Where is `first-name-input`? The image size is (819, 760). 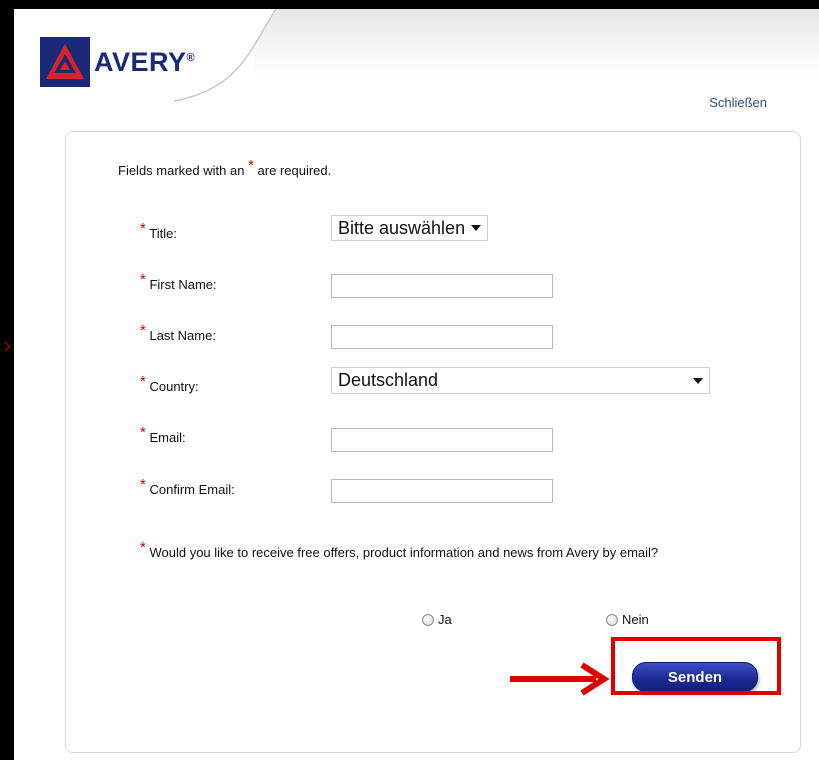 first-name-input is located at coordinates (442, 286).